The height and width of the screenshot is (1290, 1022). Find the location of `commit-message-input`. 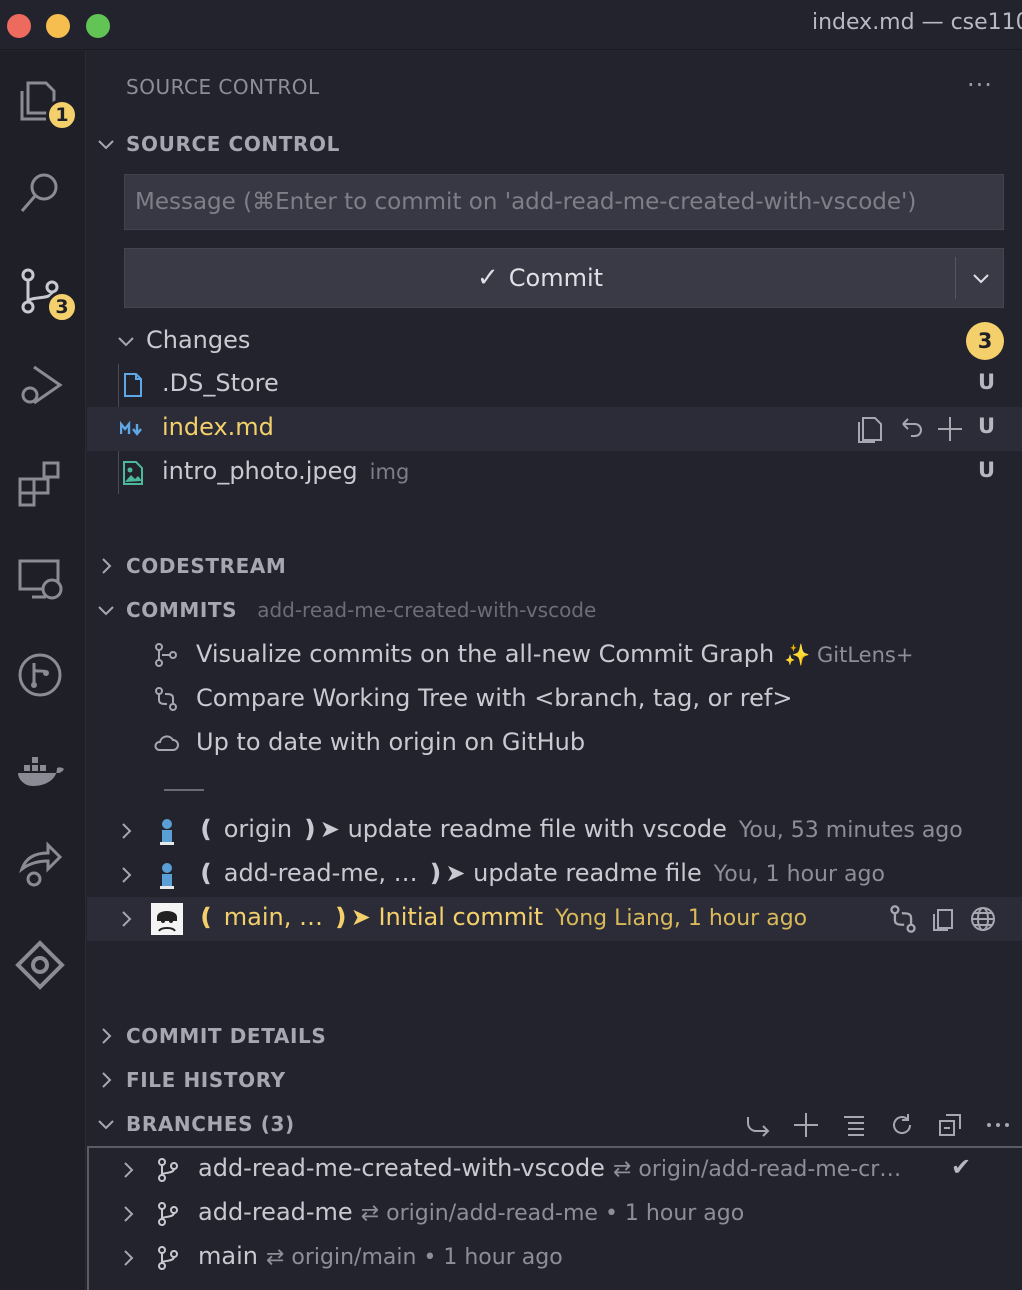

commit-message-input is located at coordinates (564, 202).